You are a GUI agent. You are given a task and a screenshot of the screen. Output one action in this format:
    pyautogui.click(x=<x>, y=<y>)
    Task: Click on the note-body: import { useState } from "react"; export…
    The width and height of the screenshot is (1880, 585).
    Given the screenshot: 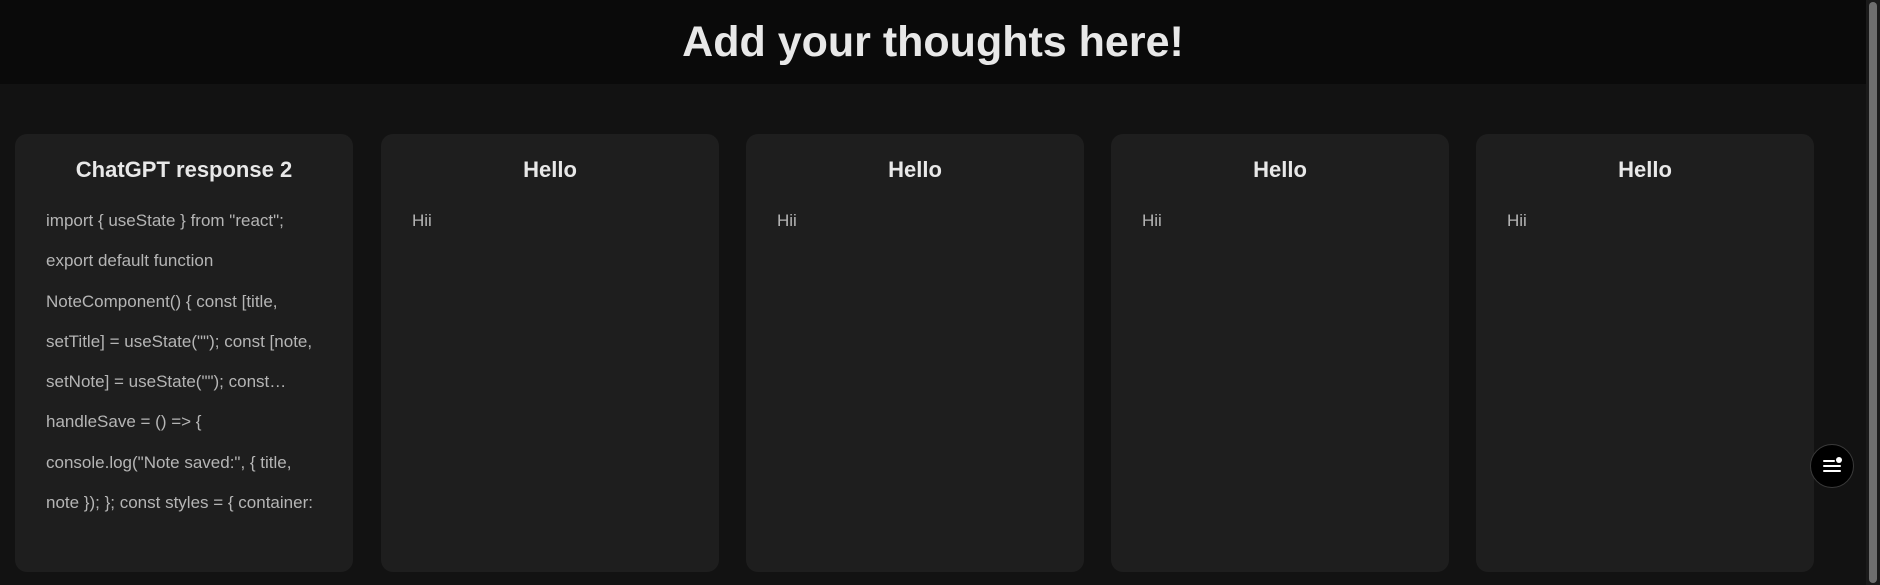 What is the action you would take?
    pyautogui.click(x=179, y=362)
    